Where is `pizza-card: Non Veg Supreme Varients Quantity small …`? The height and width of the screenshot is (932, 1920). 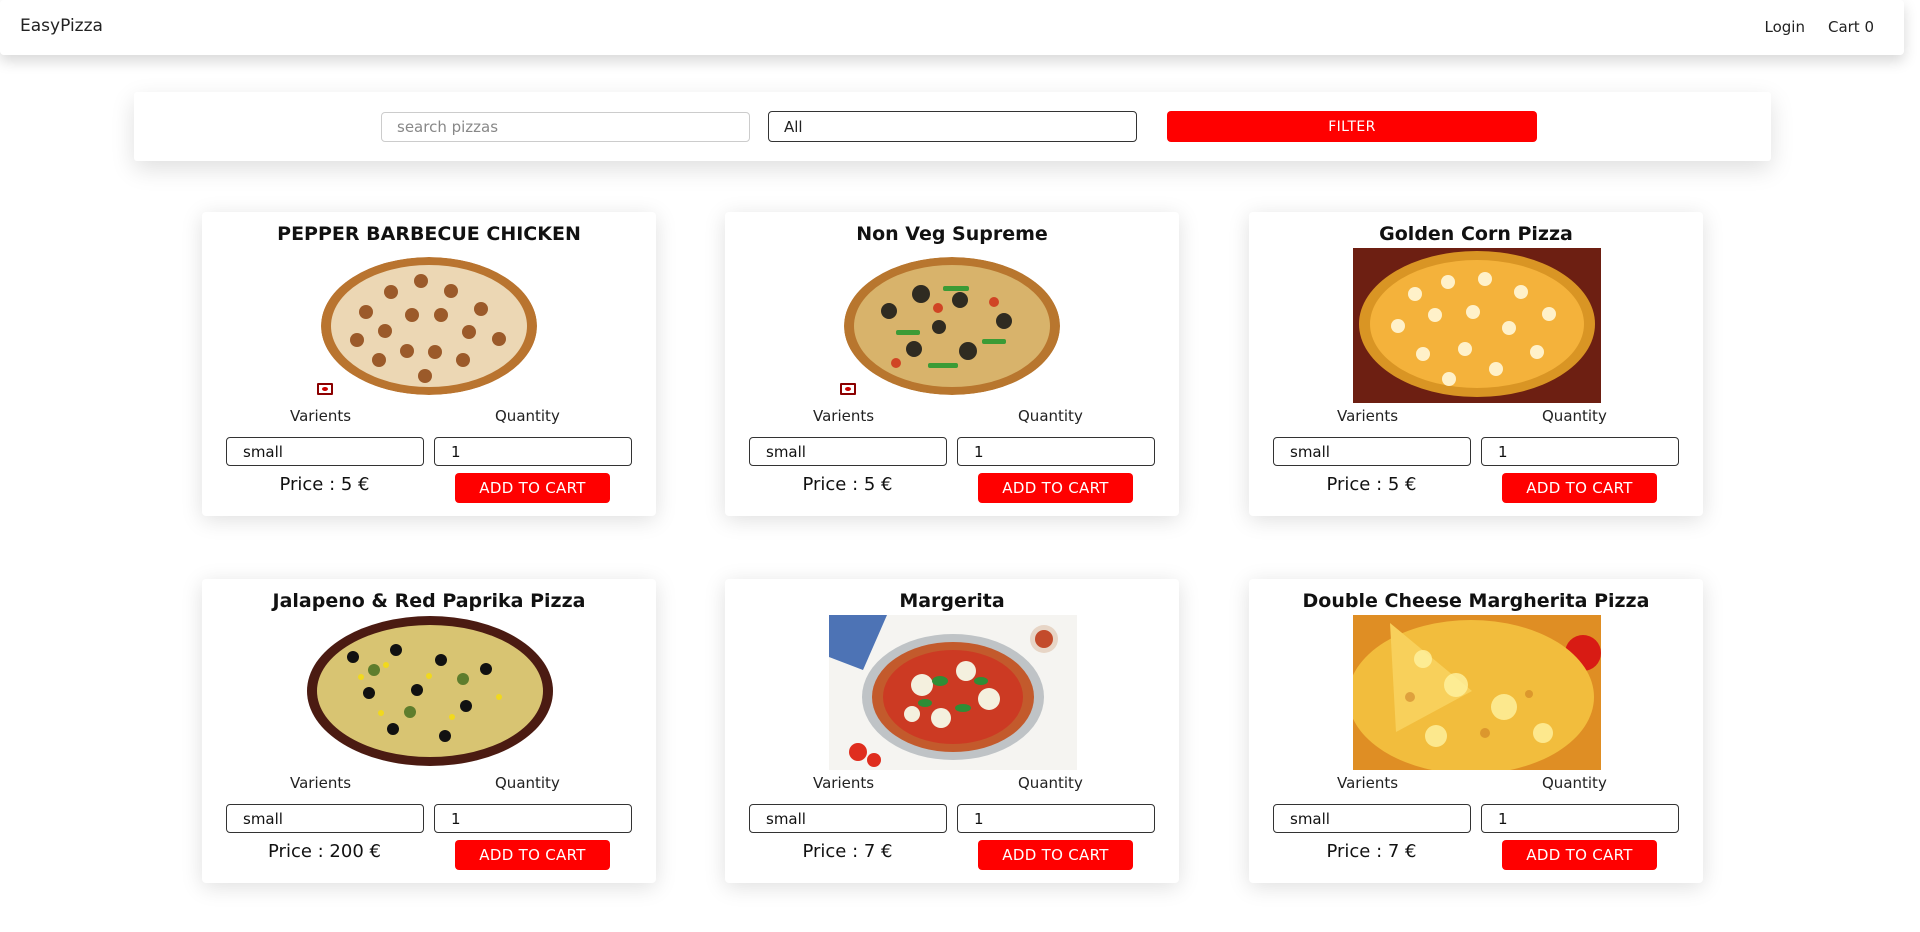 pizza-card: Non Veg Supreme Varients Quantity small … is located at coordinates (952, 364).